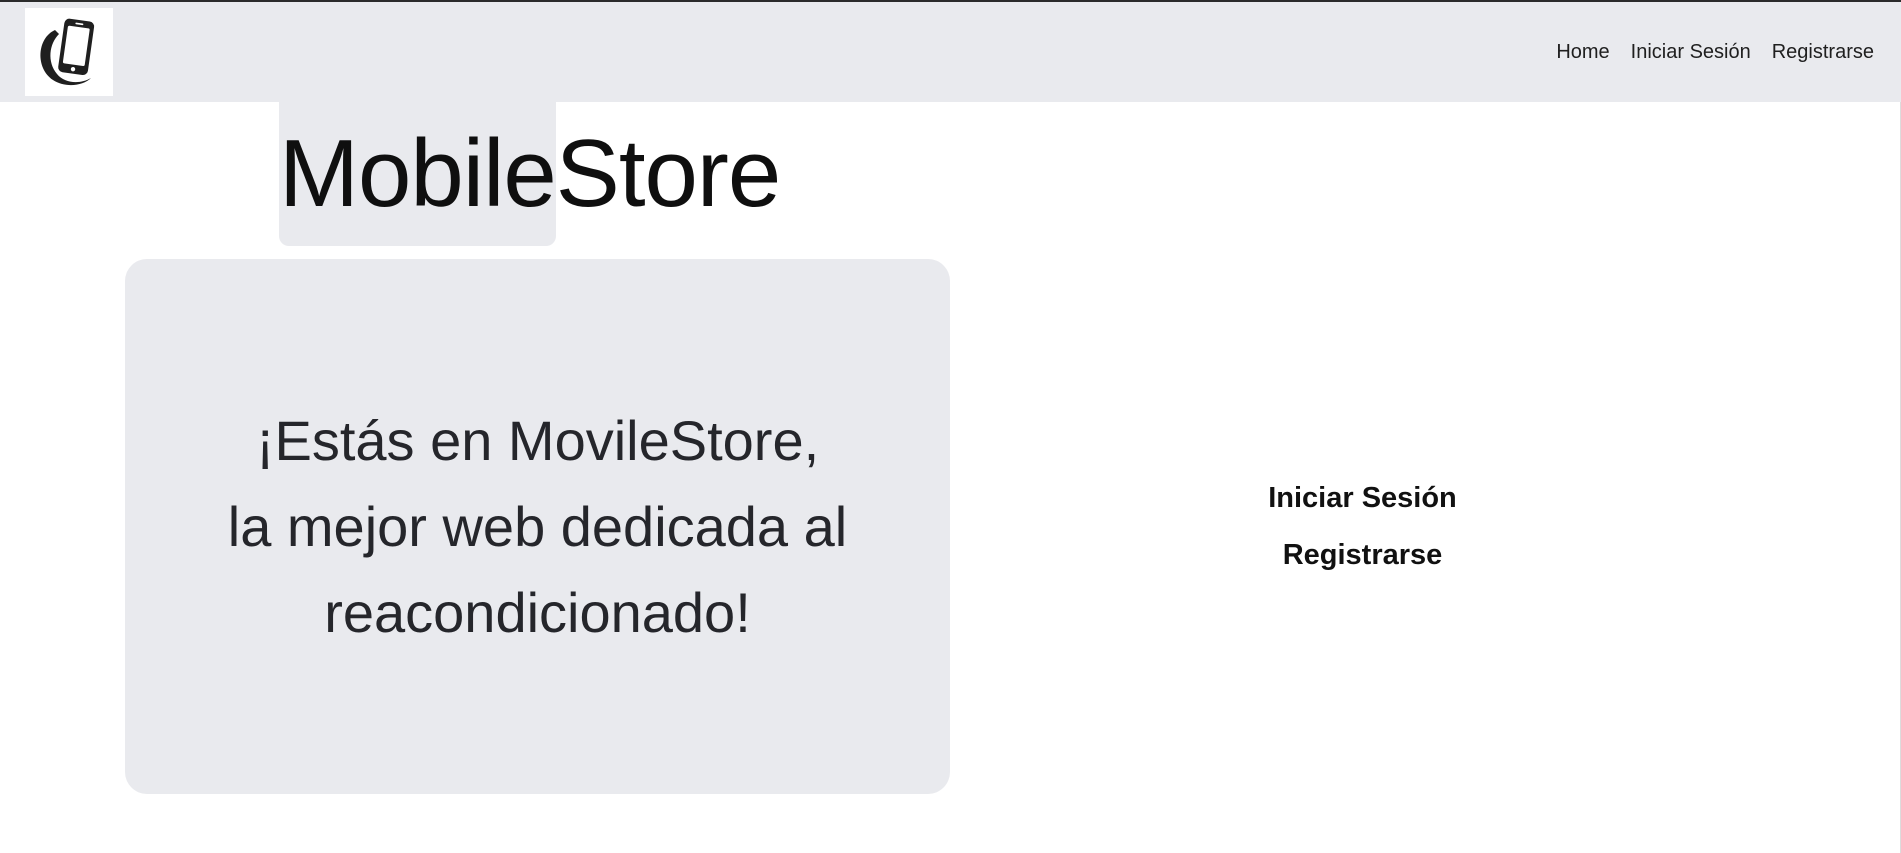  I want to click on phone-logo-icon, so click(67, 52).